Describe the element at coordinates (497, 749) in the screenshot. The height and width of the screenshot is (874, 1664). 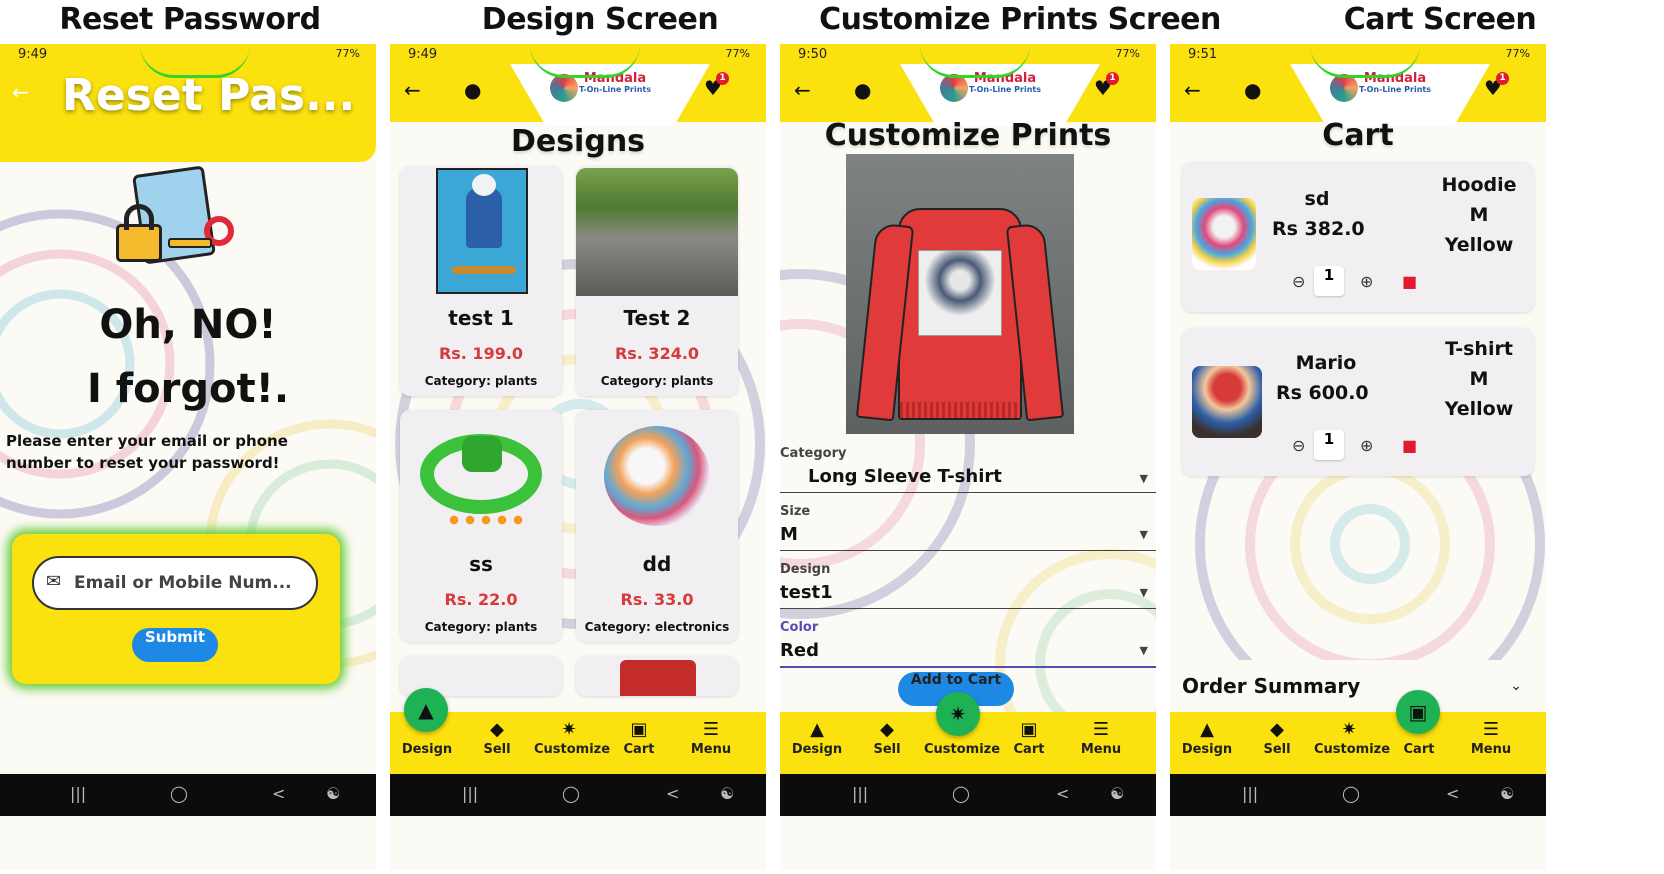
I see `nav-label: Sell` at that location.